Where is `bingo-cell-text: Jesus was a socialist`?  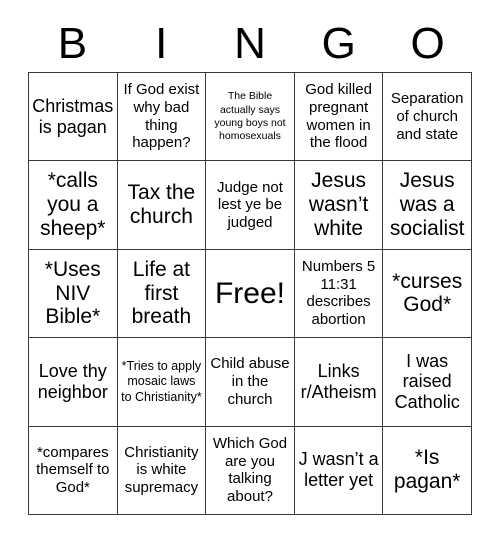 bingo-cell-text: Jesus was a socialist is located at coordinates (427, 205).